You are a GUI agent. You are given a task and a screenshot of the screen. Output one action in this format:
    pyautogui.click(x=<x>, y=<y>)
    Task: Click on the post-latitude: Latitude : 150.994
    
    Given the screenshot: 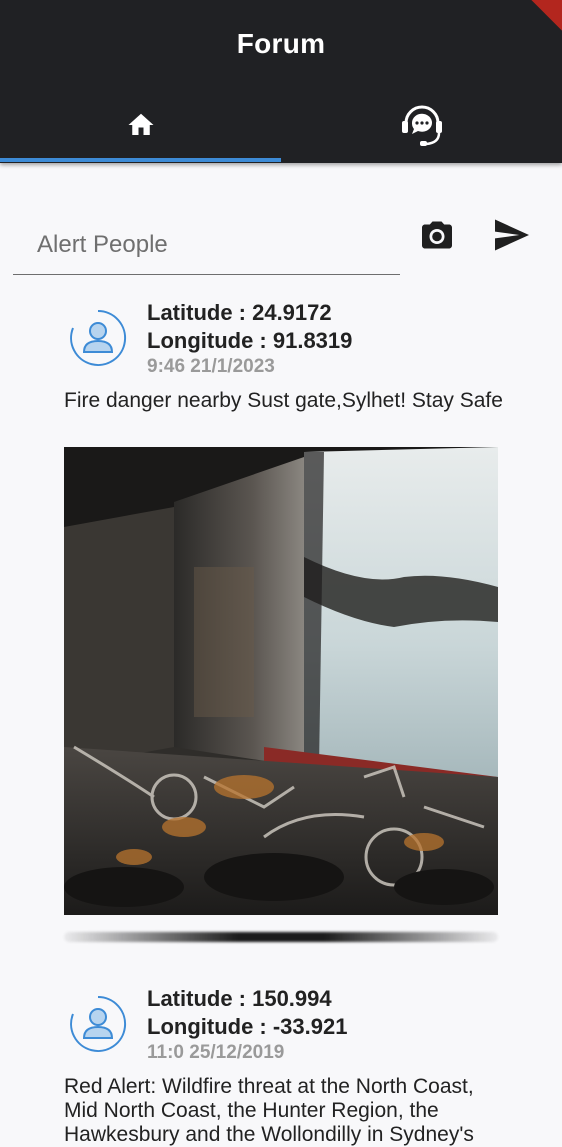 What is the action you would take?
    pyautogui.click(x=239, y=998)
    